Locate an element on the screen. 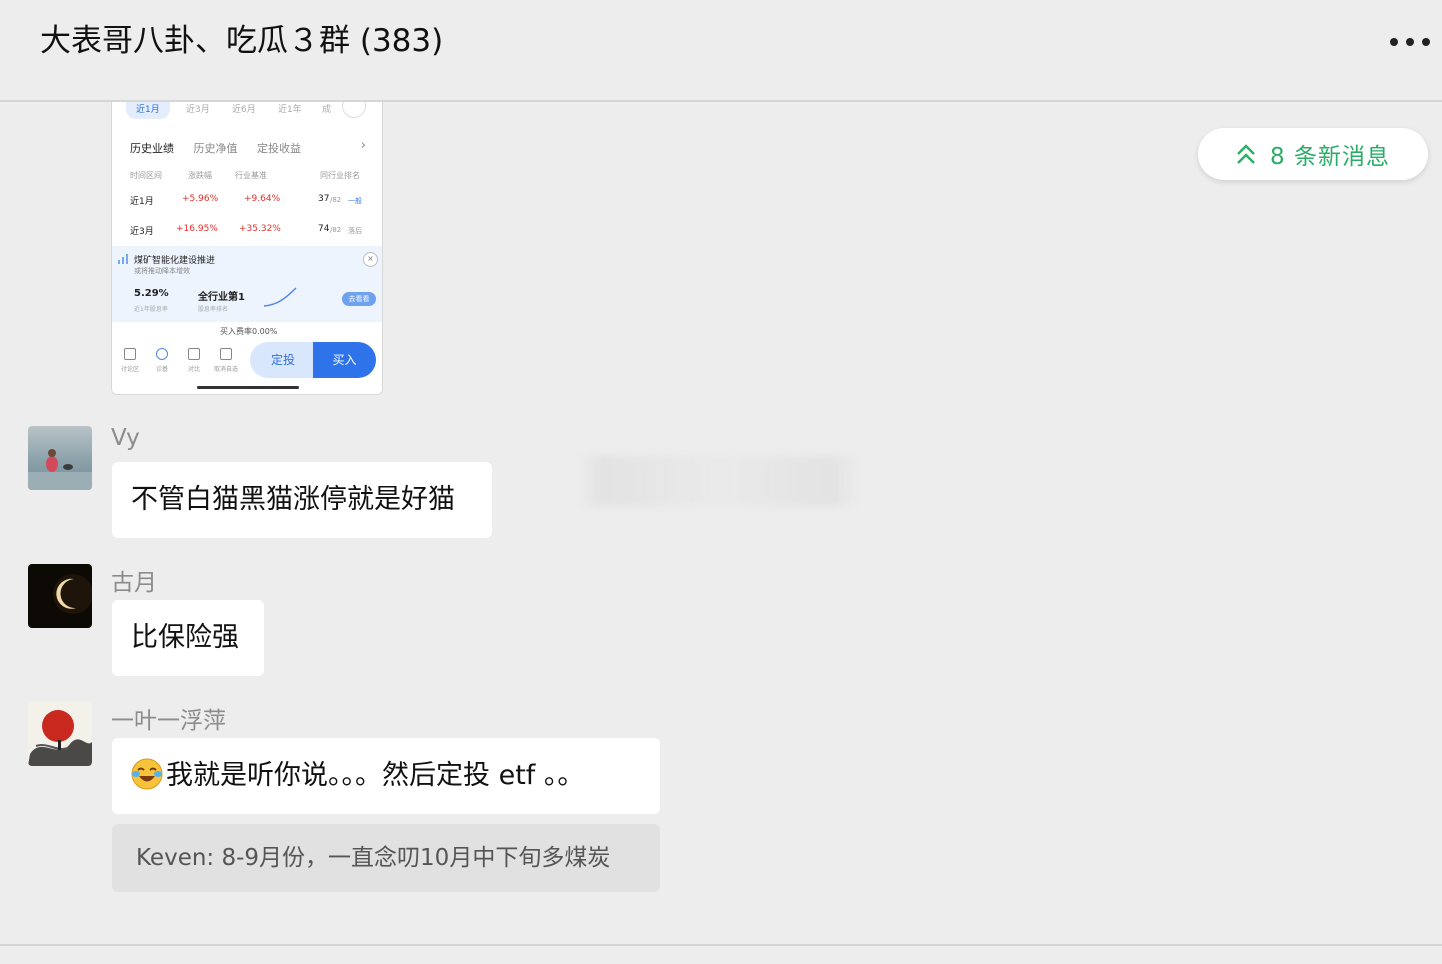  period-item: 成 is located at coordinates (327, 110).